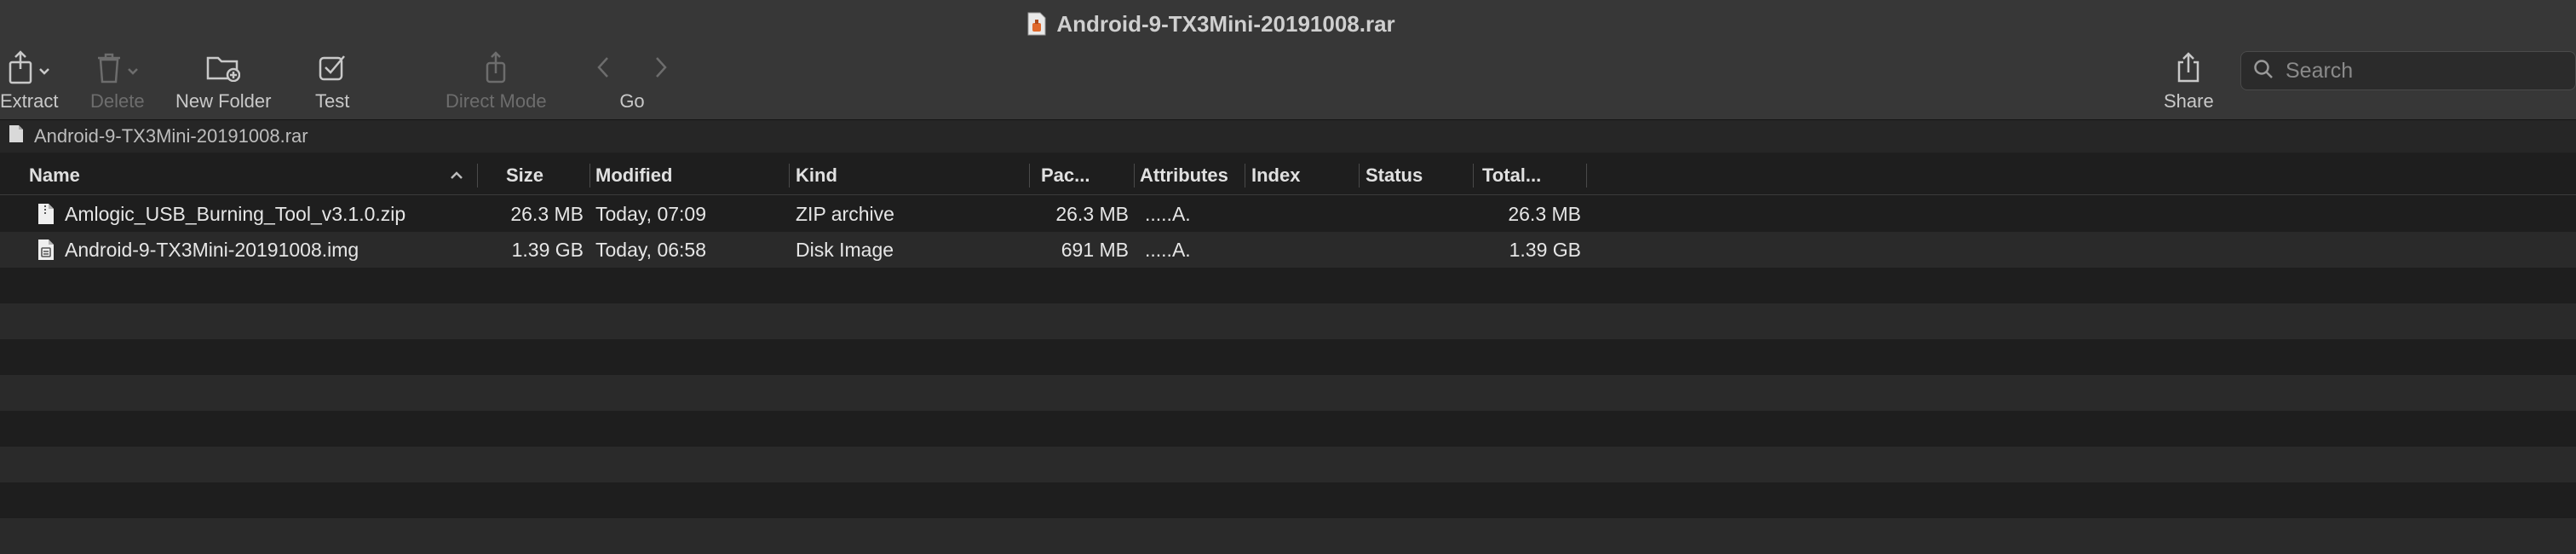  Describe the element at coordinates (651, 249) in the screenshot. I see `file-modified: Today, 06:58` at that location.